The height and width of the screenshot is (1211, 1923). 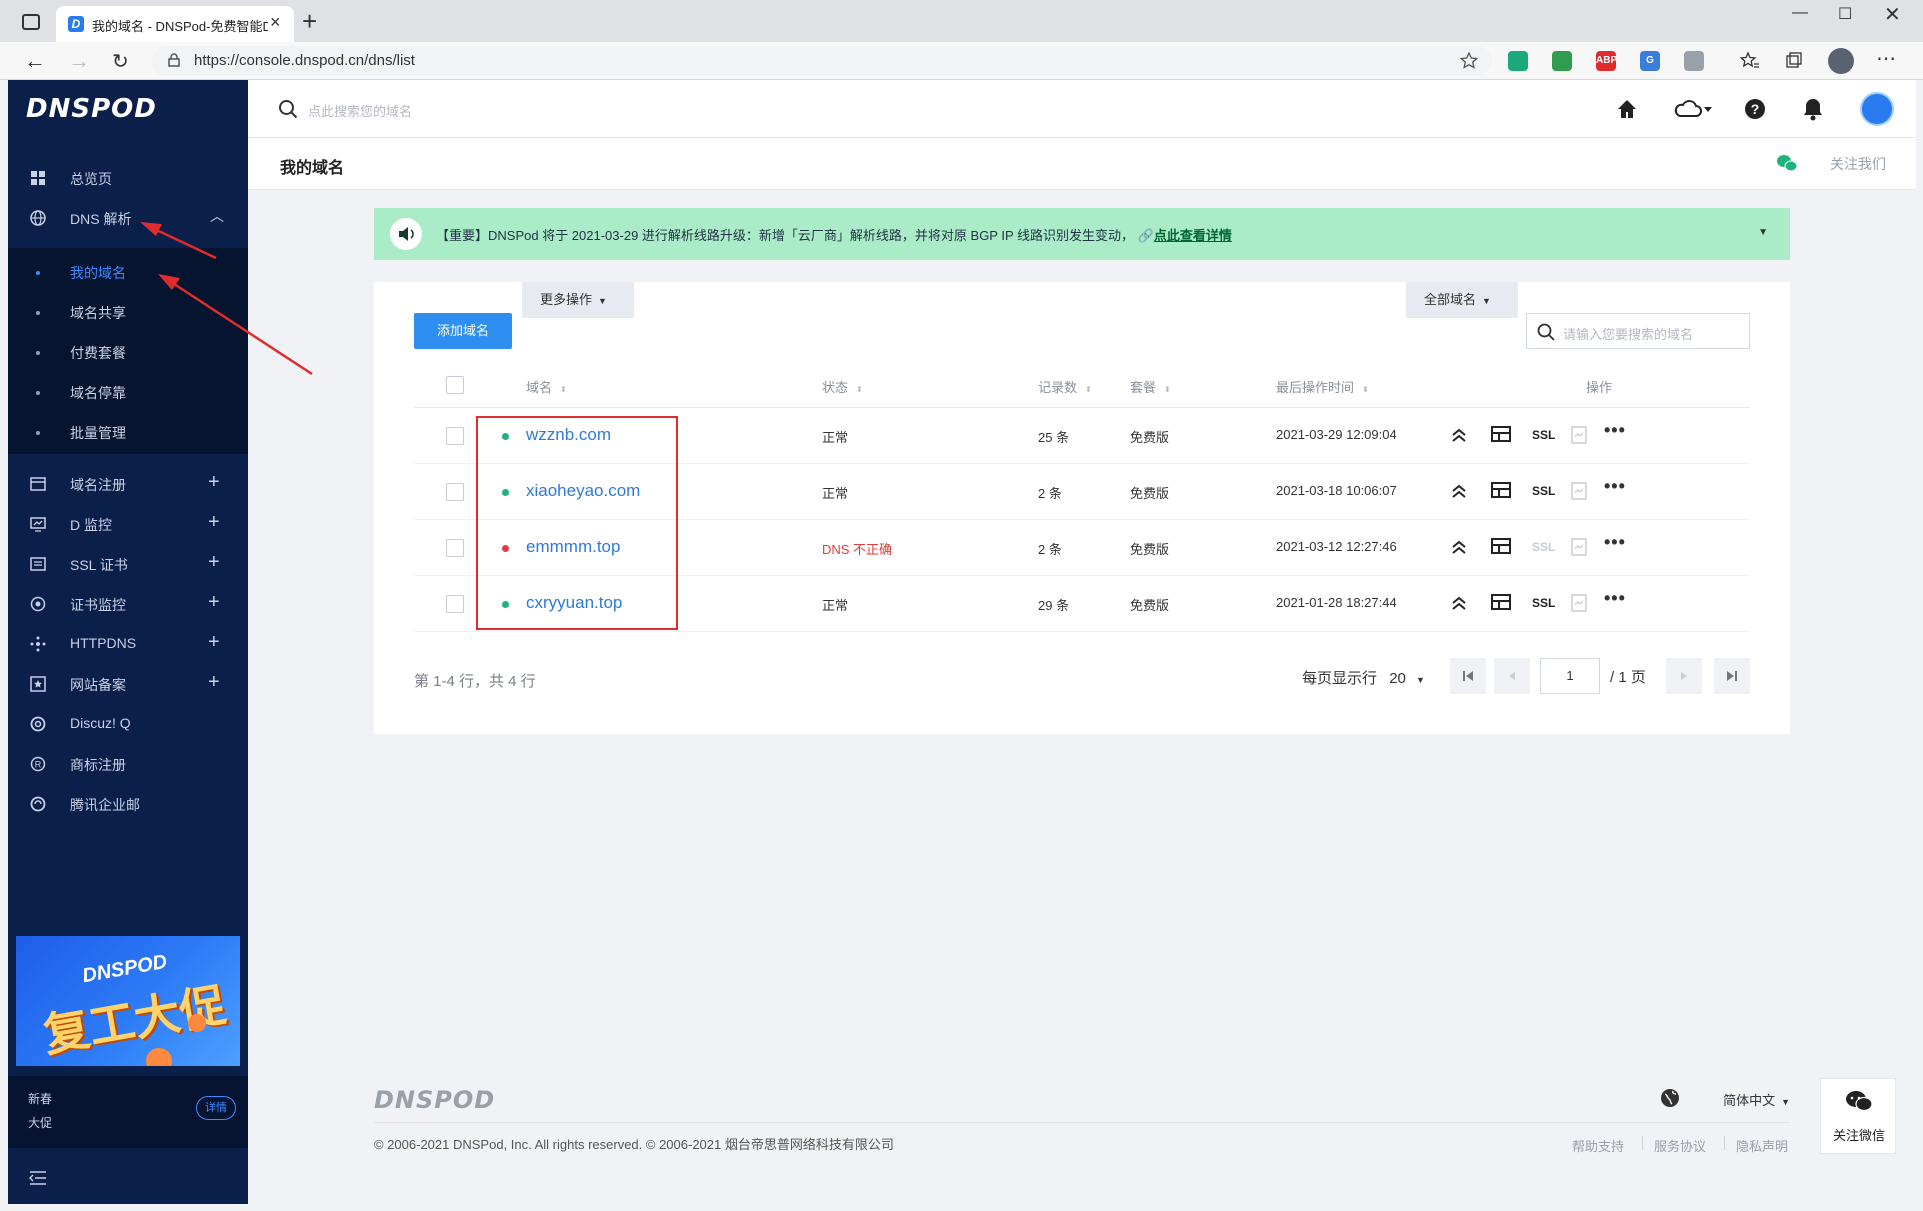 I want to click on sidebar-item-cert-monitor: 证书监控 +, so click(x=128, y=604).